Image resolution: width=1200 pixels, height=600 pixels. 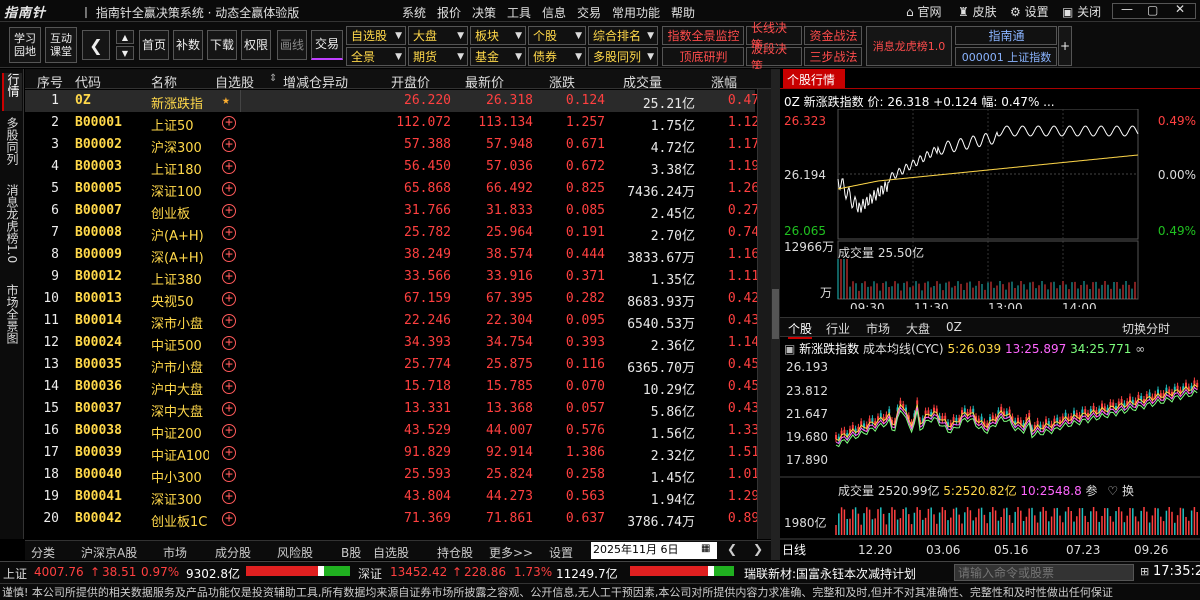 I want to click on study-button: 学习 园地, so click(x=25, y=45).